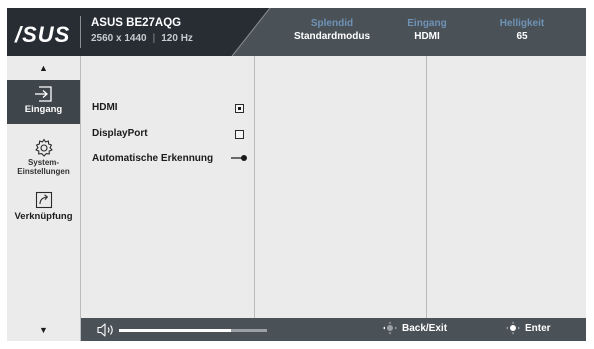  Describe the element at coordinates (43, 200) in the screenshot. I see `shortcut-arrow-icon` at that location.